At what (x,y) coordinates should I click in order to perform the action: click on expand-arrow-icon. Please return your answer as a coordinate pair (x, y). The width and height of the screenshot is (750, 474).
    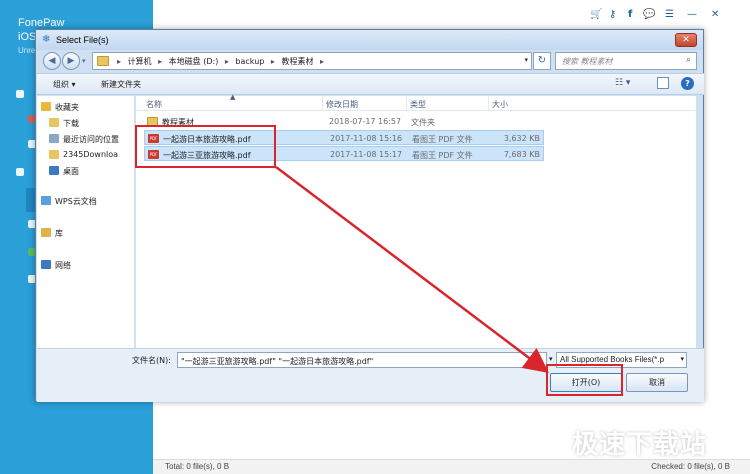
    Looking at the image, I should click on (20, 172).